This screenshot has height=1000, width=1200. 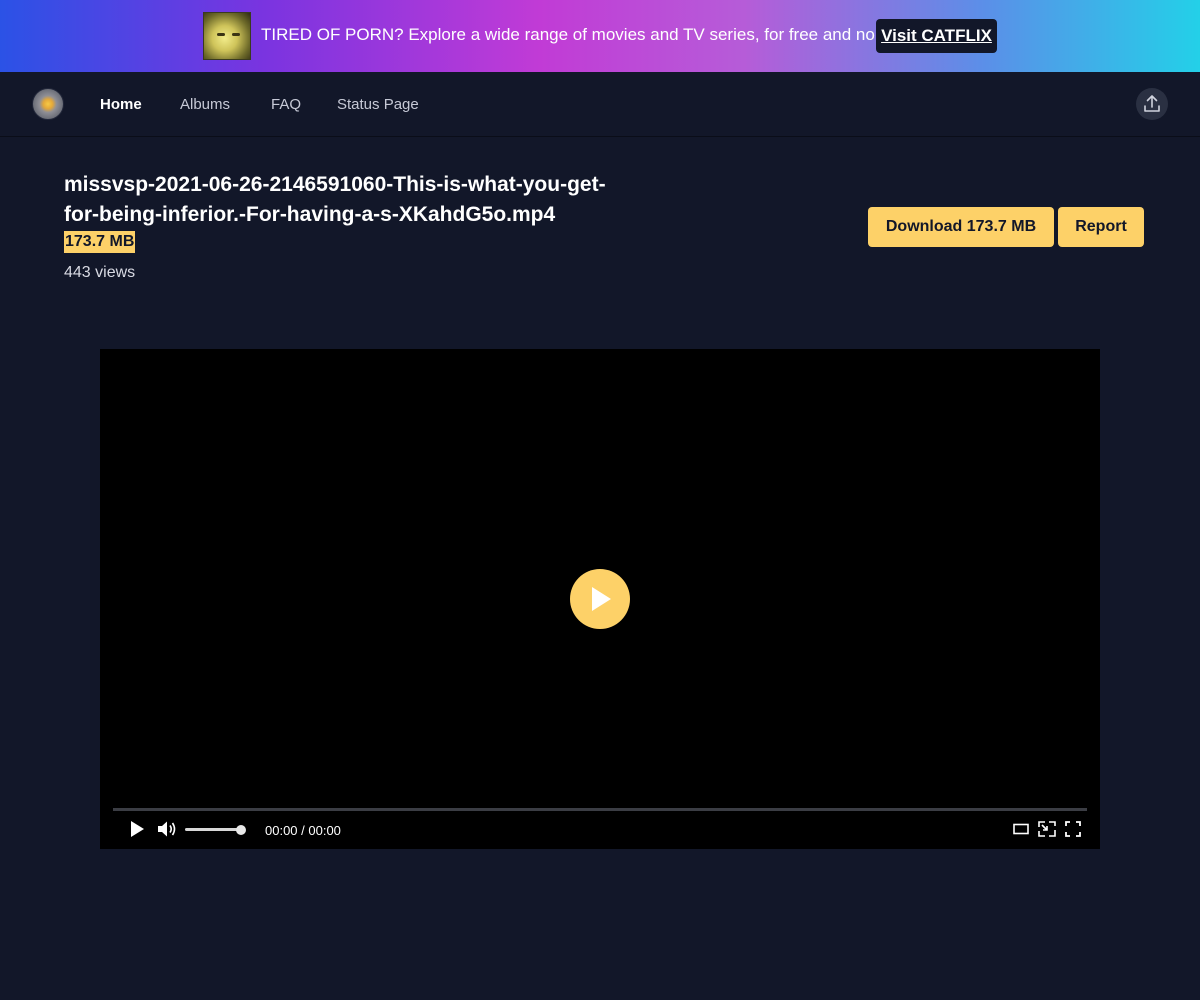 I want to click on time-display: 00:00 / 00:00, so click(x=303, y=830).